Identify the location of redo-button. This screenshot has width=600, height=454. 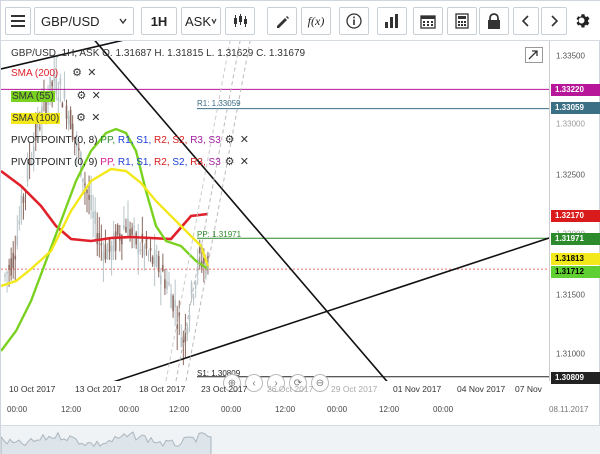
(554, 21).